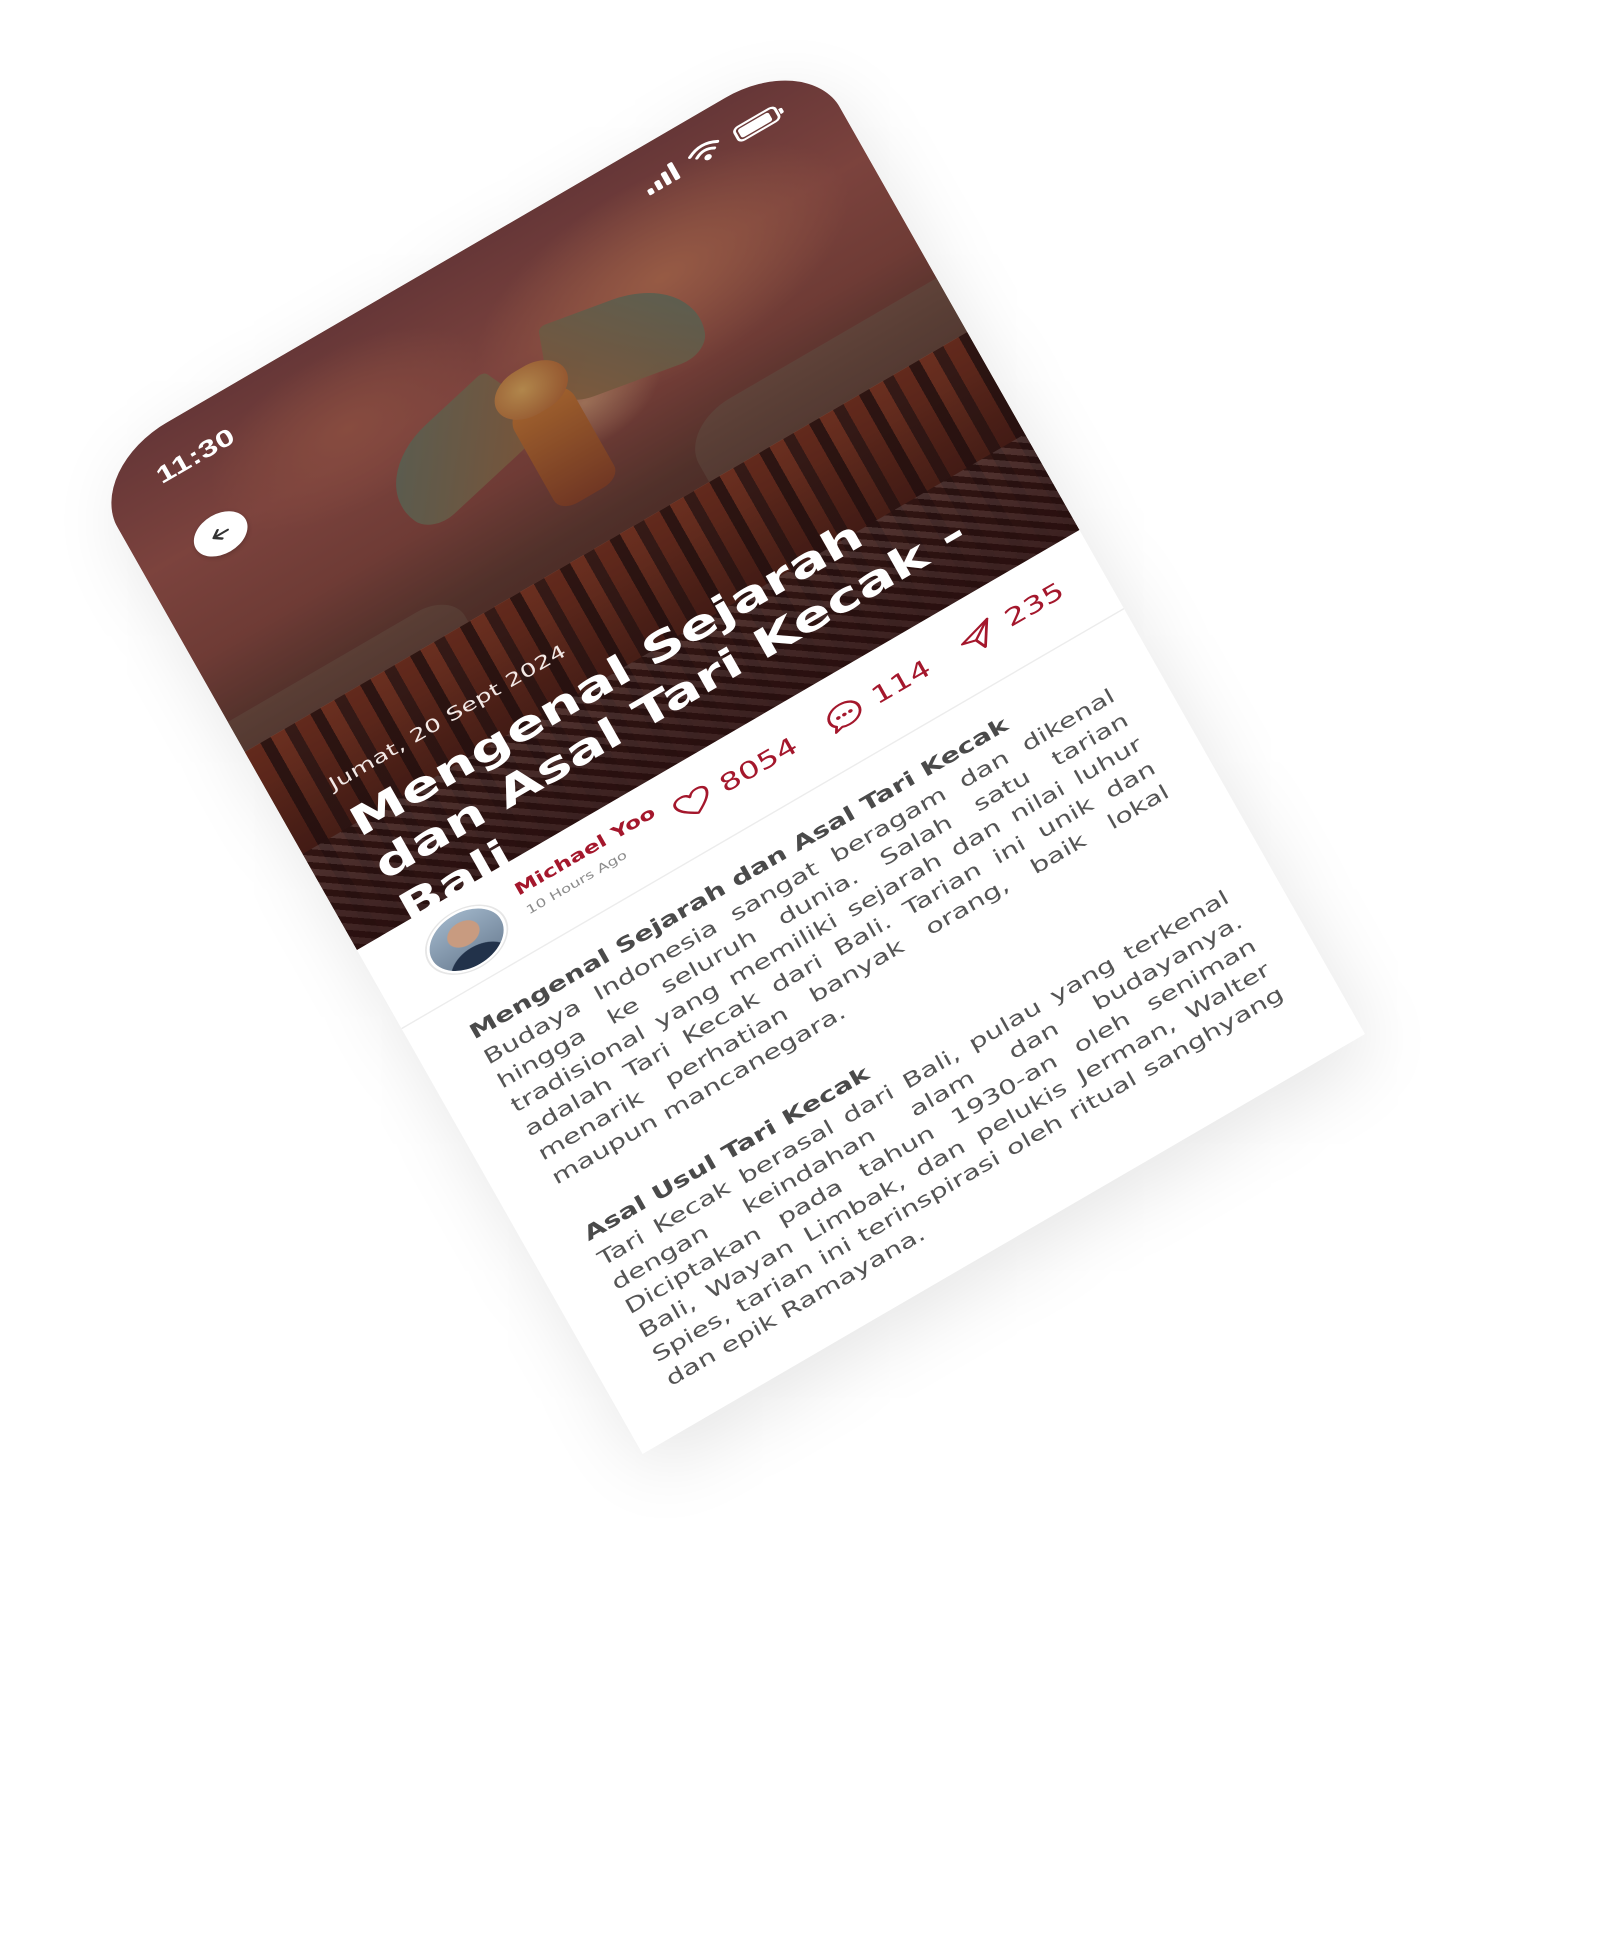 This screenshot has width=1601, height=1937. I want to click on cellular-signal-icon, so click(660, 178).